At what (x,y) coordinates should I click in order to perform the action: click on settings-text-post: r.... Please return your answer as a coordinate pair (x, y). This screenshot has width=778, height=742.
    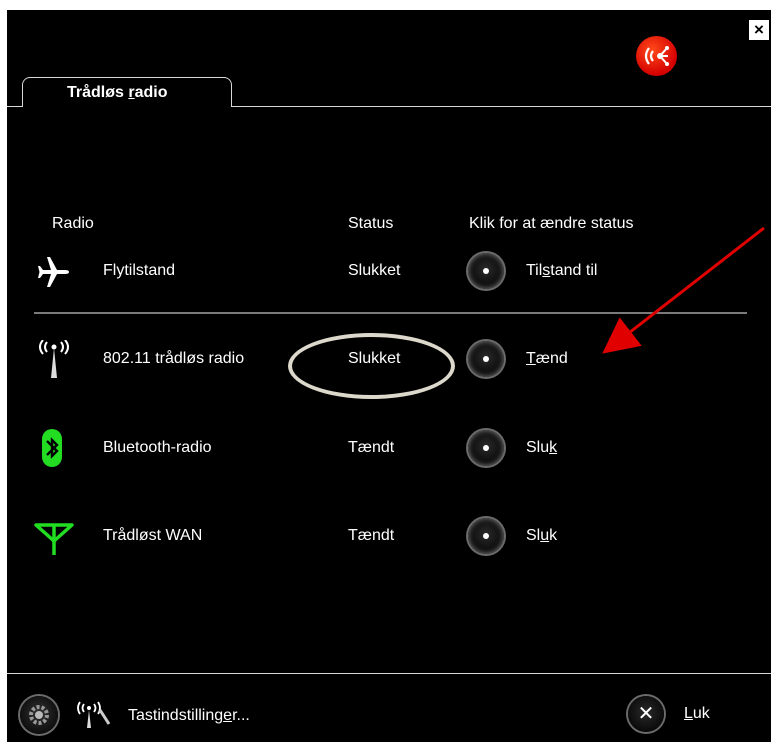
    Looking at the image, I should click on (241, 715).